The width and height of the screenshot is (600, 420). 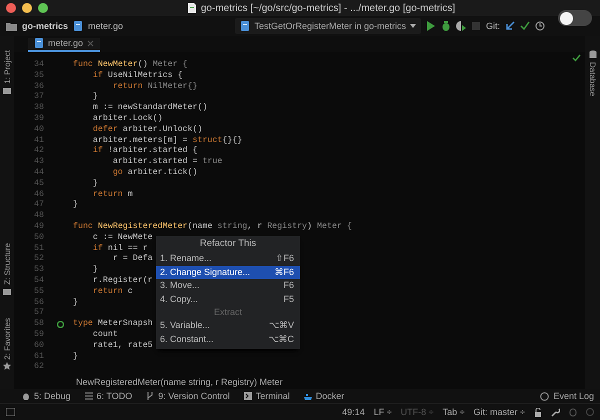 I want to click on terminal-icon, so click(x=248, y=396).